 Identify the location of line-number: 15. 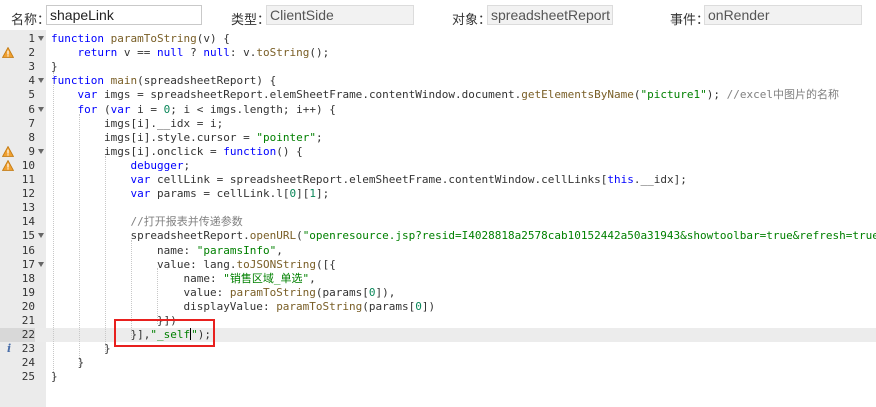
(17, 236).